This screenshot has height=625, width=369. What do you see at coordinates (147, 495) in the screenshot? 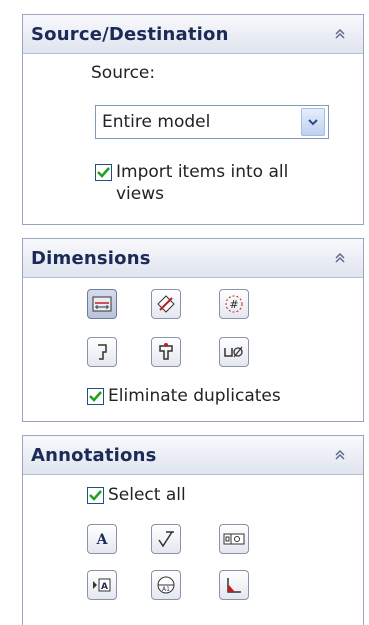
I see `select-all-label: Select all` at bounding box center [147, 495].